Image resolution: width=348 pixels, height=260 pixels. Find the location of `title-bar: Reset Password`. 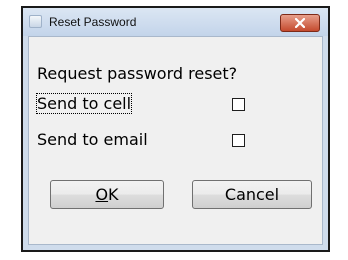

title-bar: Reset Password is located at coordinates (175, 22).